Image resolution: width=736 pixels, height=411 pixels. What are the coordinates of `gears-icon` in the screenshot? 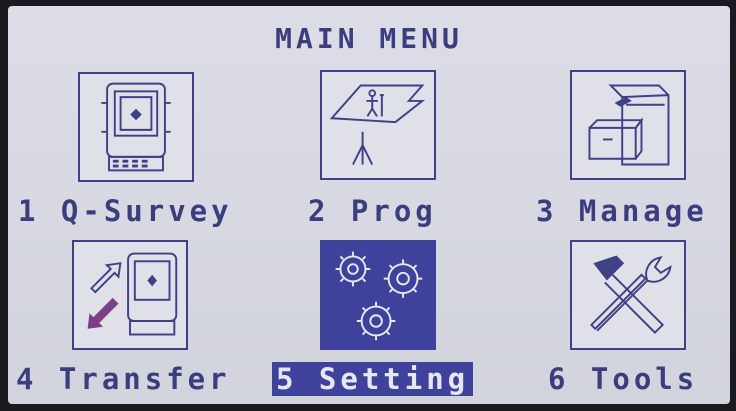 It's located at (379, 296).